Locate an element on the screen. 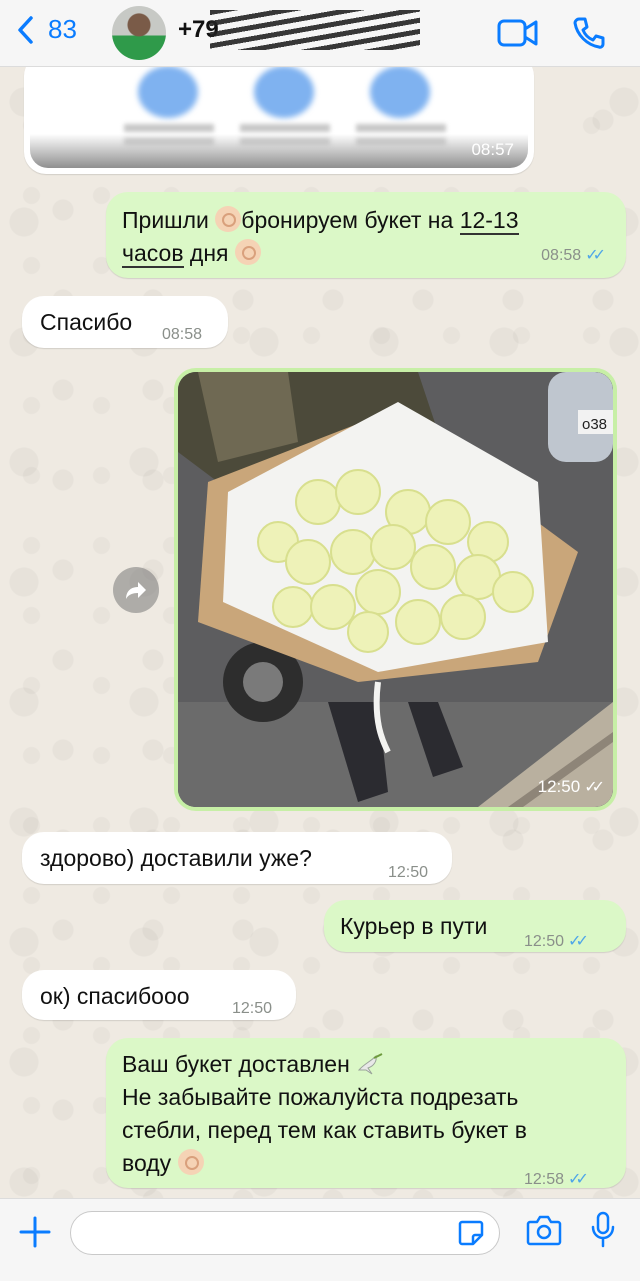 Image resolution: width=640 pixels, height=1281 pixels. sticker-icon is located at coordinates (471, 1233).